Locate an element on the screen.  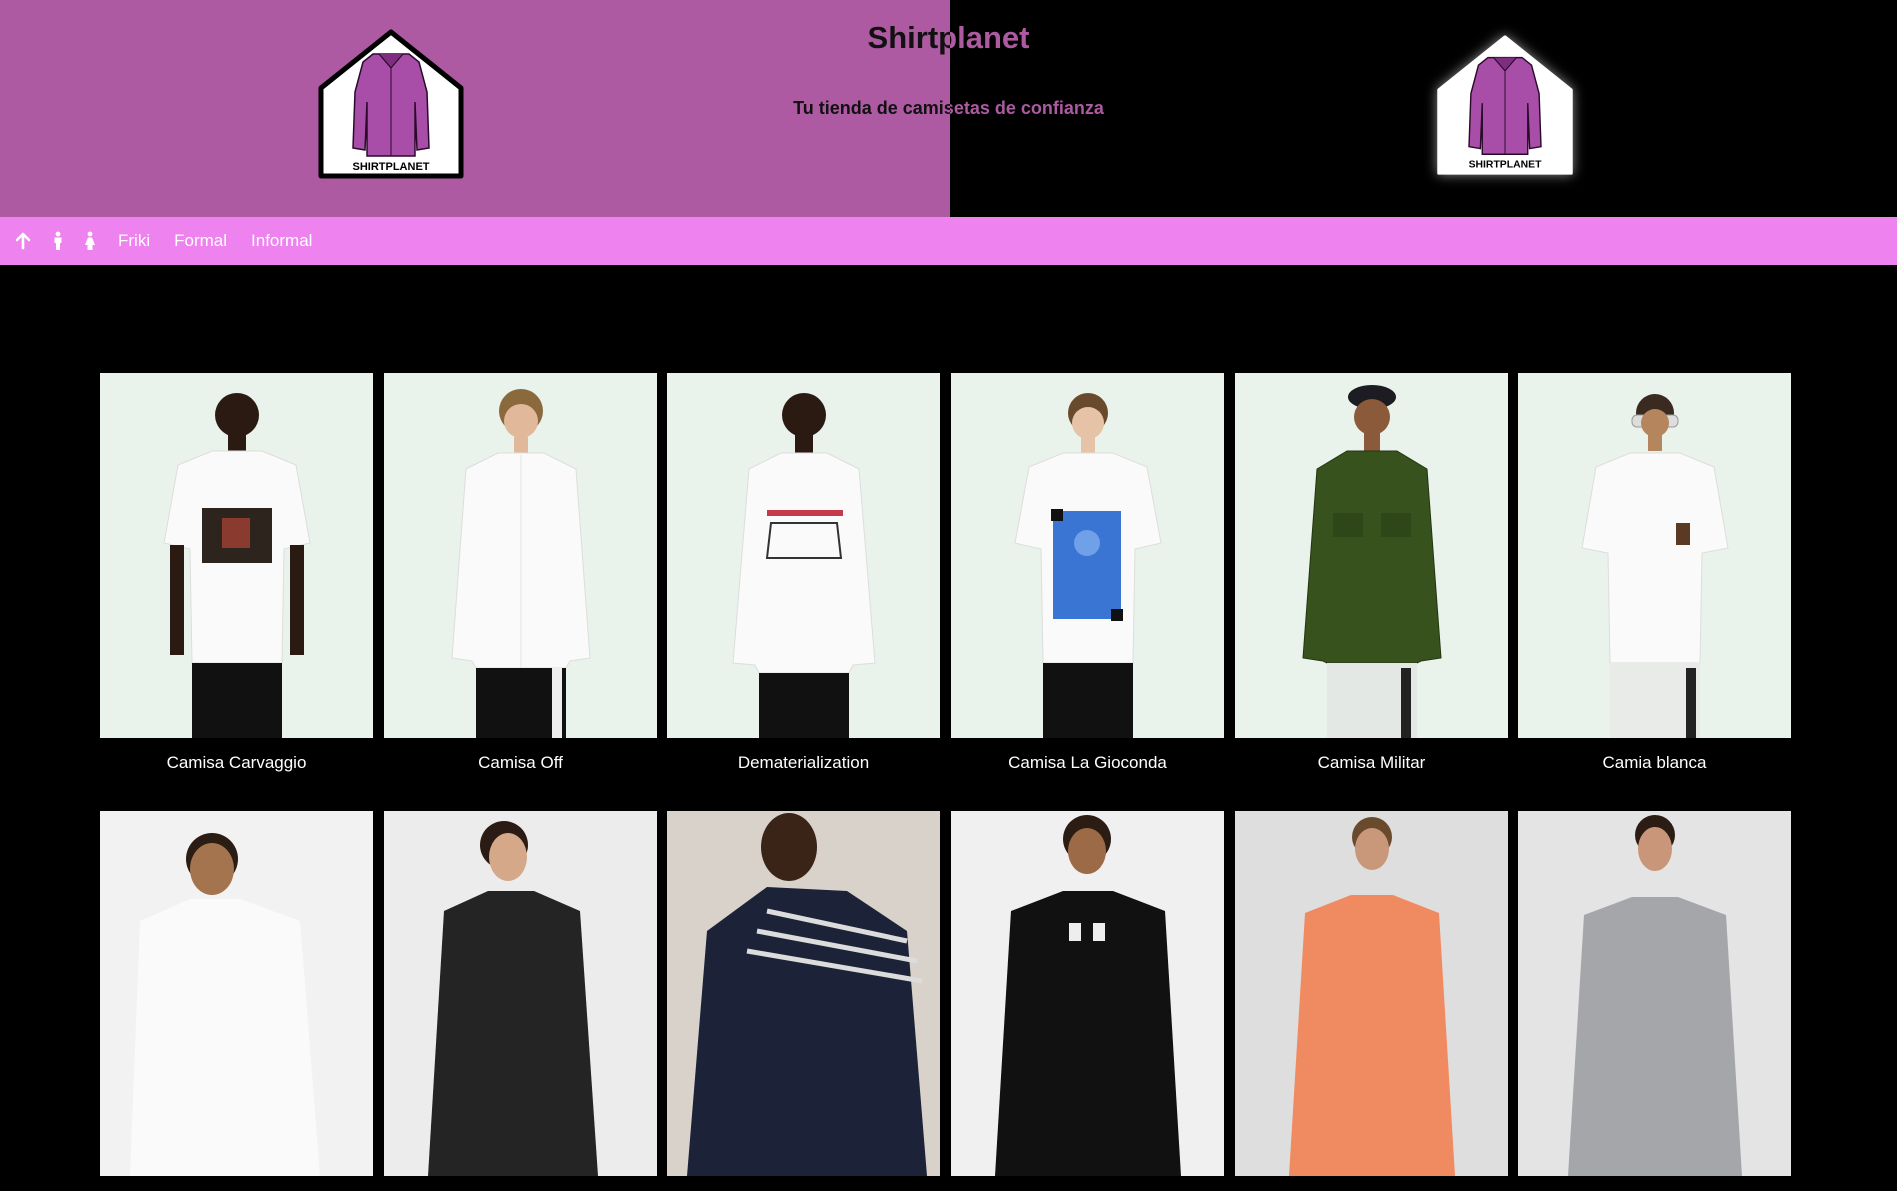
site-title: Shirtplanet is located at coordinates (948, 38).